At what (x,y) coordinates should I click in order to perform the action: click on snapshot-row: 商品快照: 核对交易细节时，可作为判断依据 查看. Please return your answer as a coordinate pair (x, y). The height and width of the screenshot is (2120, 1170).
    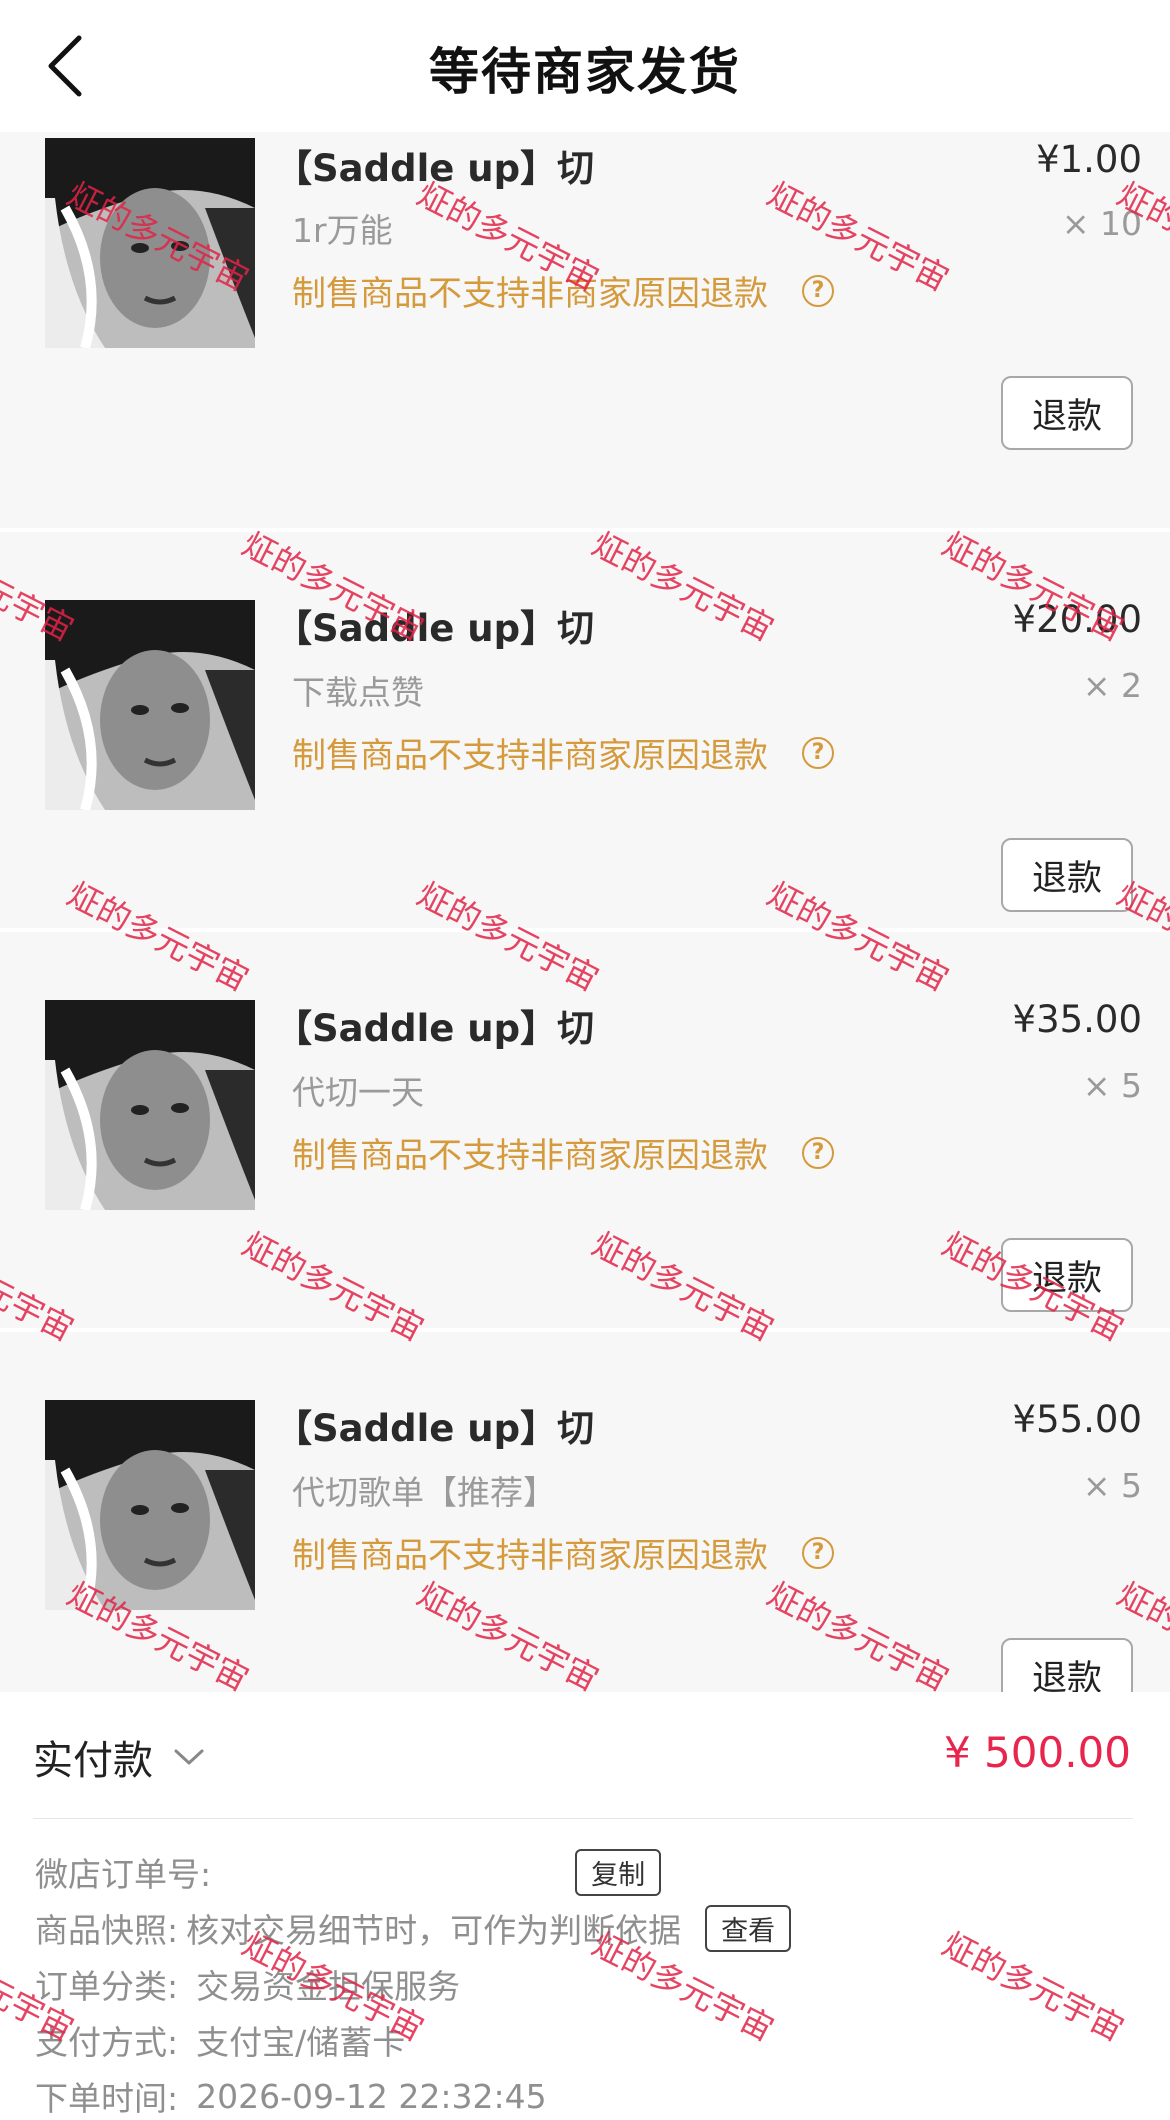
    Looking at the image, I should click on (413, 1928).